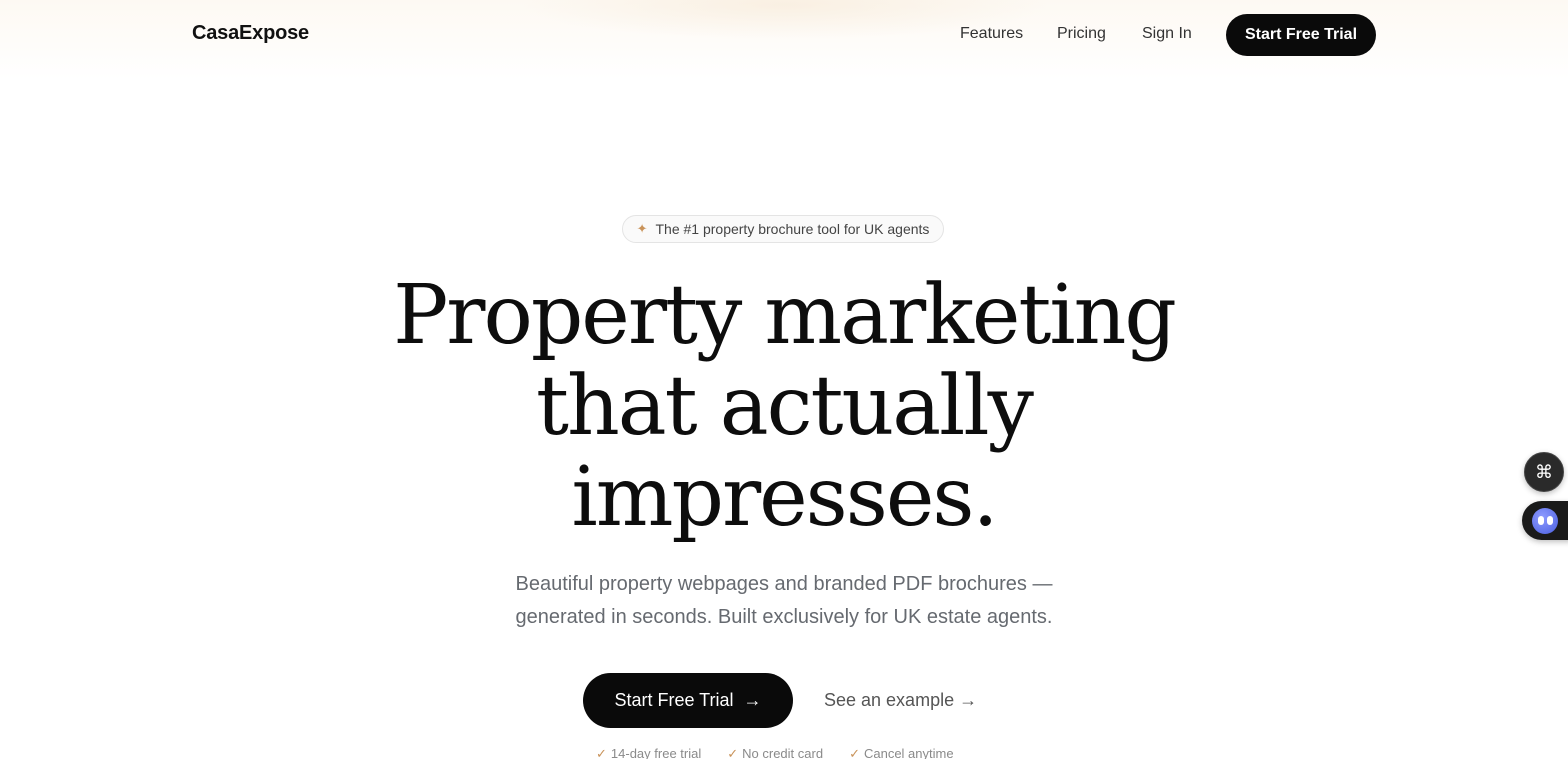  What do you see at coordinates (656, 752) in the screenshot?
I see `check-label: 14-day free trial` at bounding box center [656, 752].